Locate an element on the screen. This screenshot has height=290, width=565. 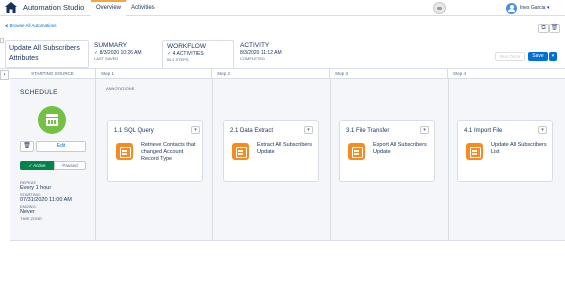
copy-icon: ⧉ is located at coordinates (543, 28).